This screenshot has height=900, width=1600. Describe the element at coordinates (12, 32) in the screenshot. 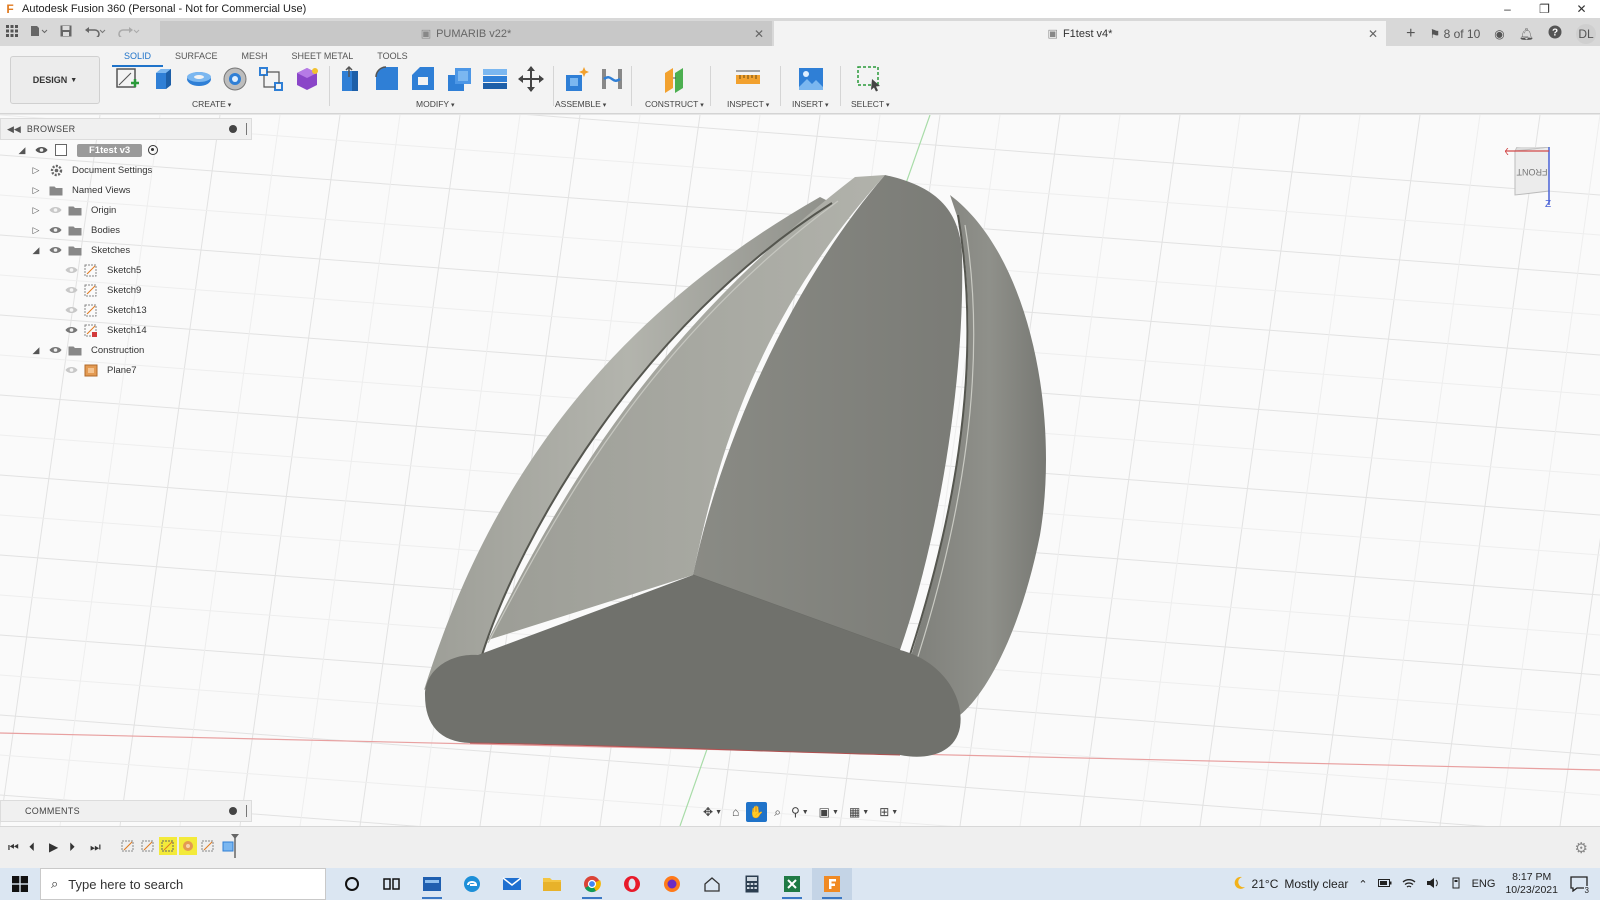

I see `data-panel-grid-icon` at that location.